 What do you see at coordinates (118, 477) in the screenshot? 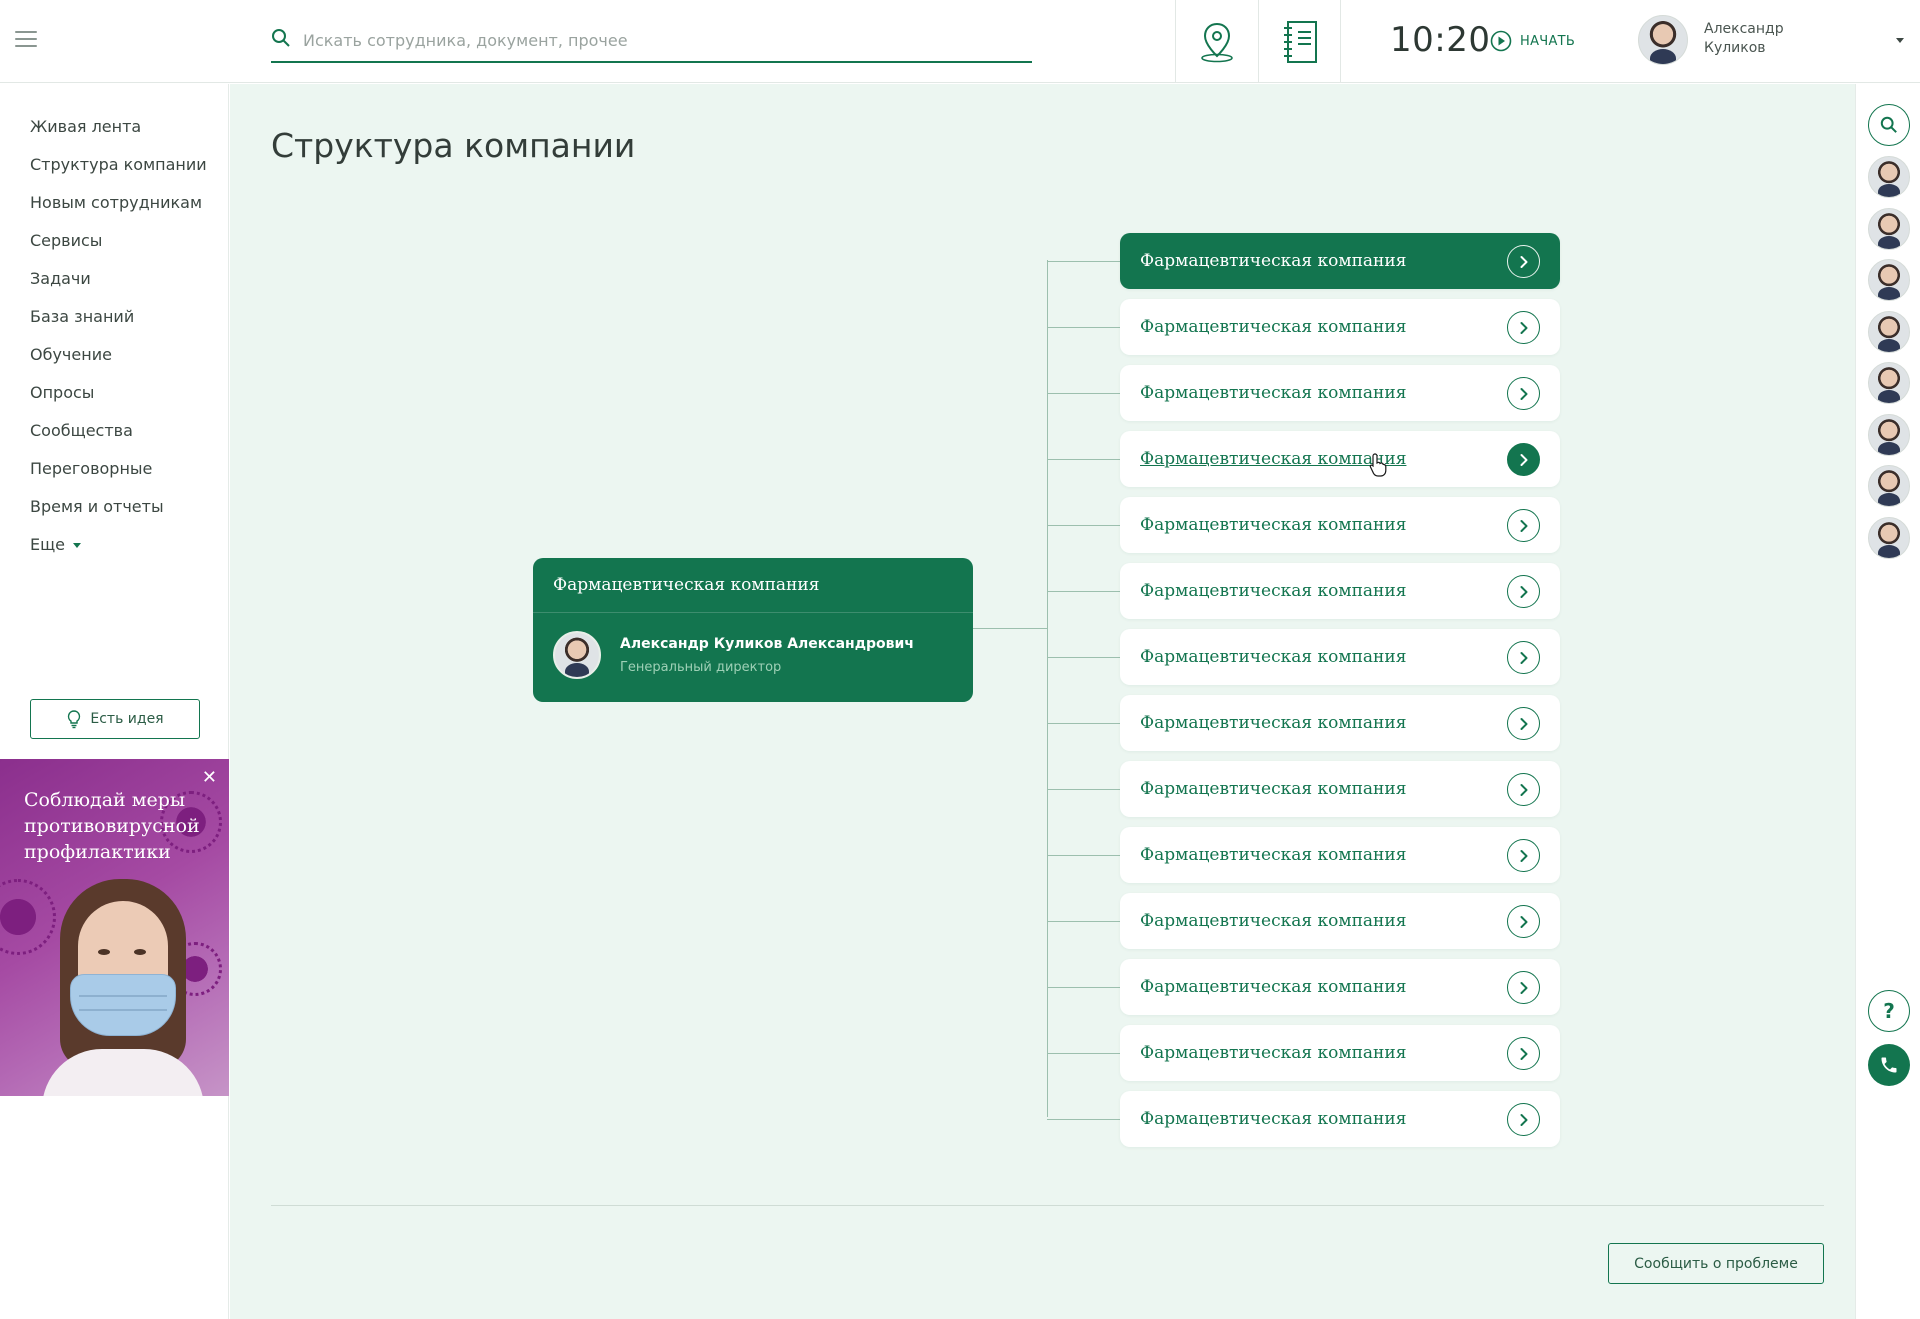
I see `sidebar-item: Переговорные` at bounding box center [118, 477].